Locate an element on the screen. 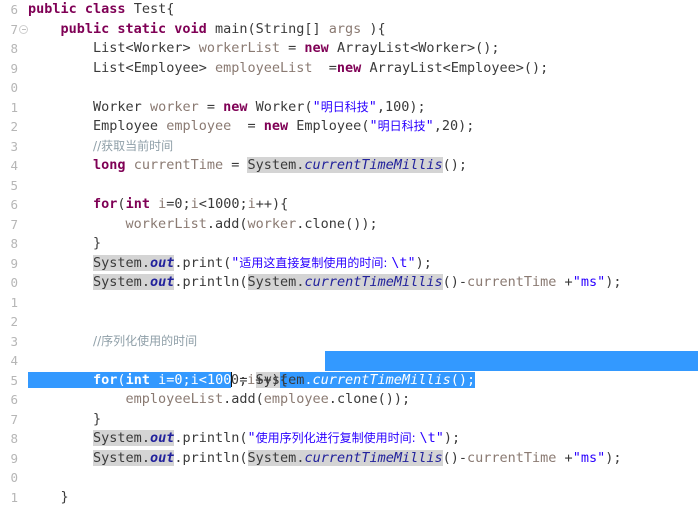  token-keyword: public is located at coordinates (52, 9).